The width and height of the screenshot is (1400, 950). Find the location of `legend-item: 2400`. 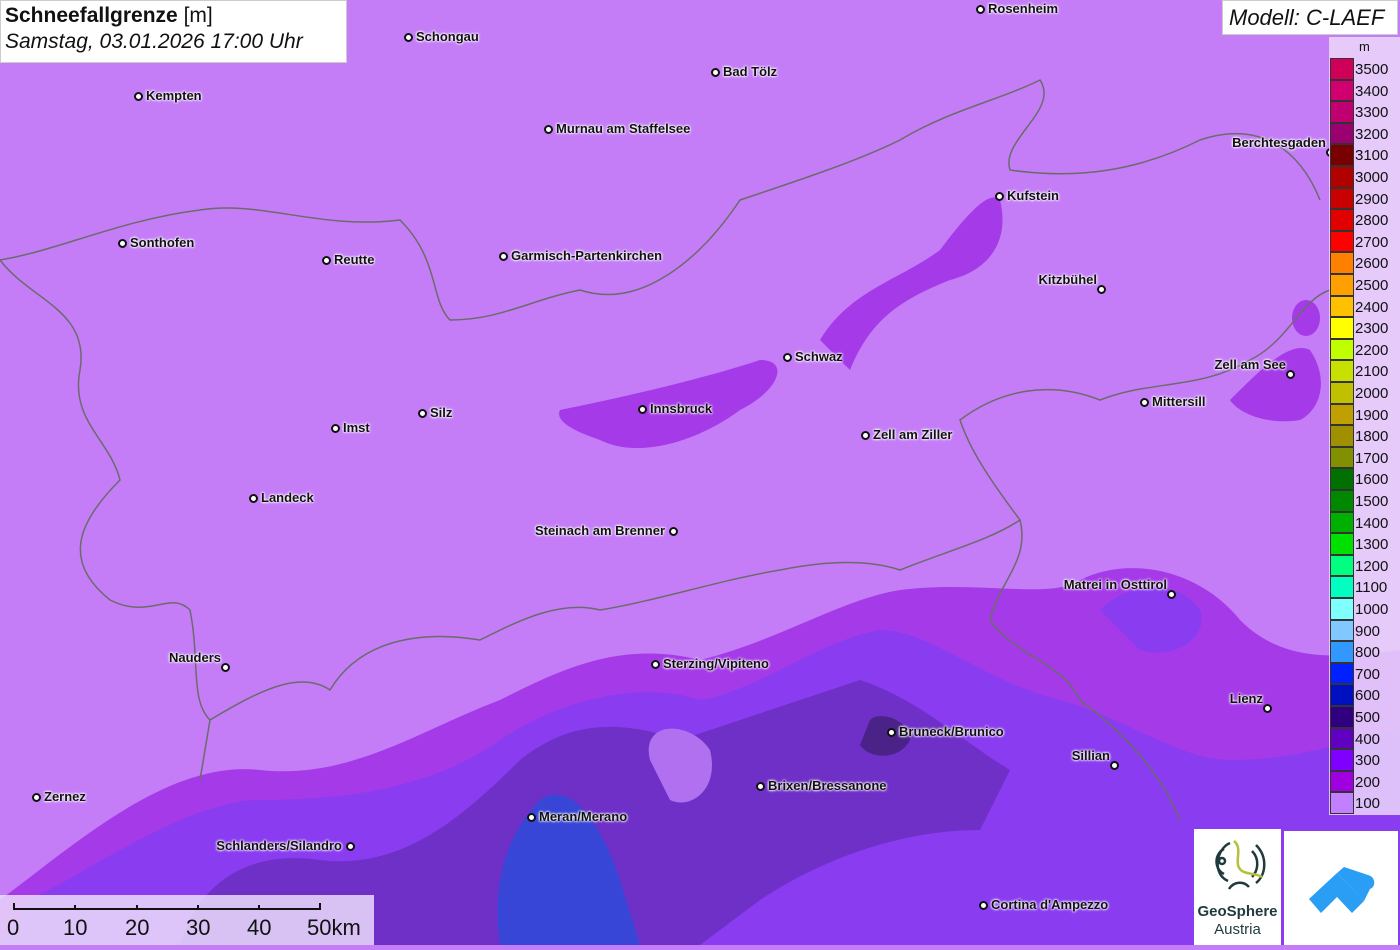

legend-item: 2400 is located at coordinates (1364, 306).